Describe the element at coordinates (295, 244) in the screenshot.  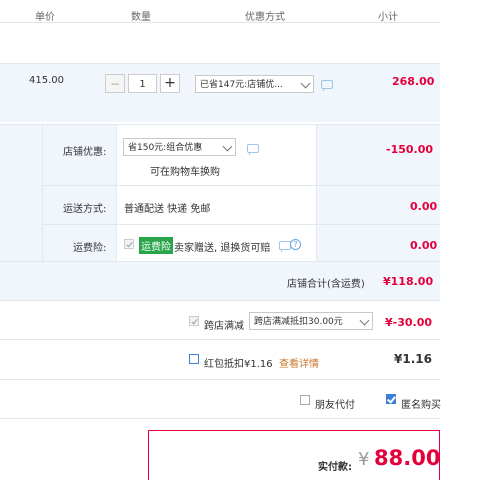
I see `help-icon: ?` at that location.